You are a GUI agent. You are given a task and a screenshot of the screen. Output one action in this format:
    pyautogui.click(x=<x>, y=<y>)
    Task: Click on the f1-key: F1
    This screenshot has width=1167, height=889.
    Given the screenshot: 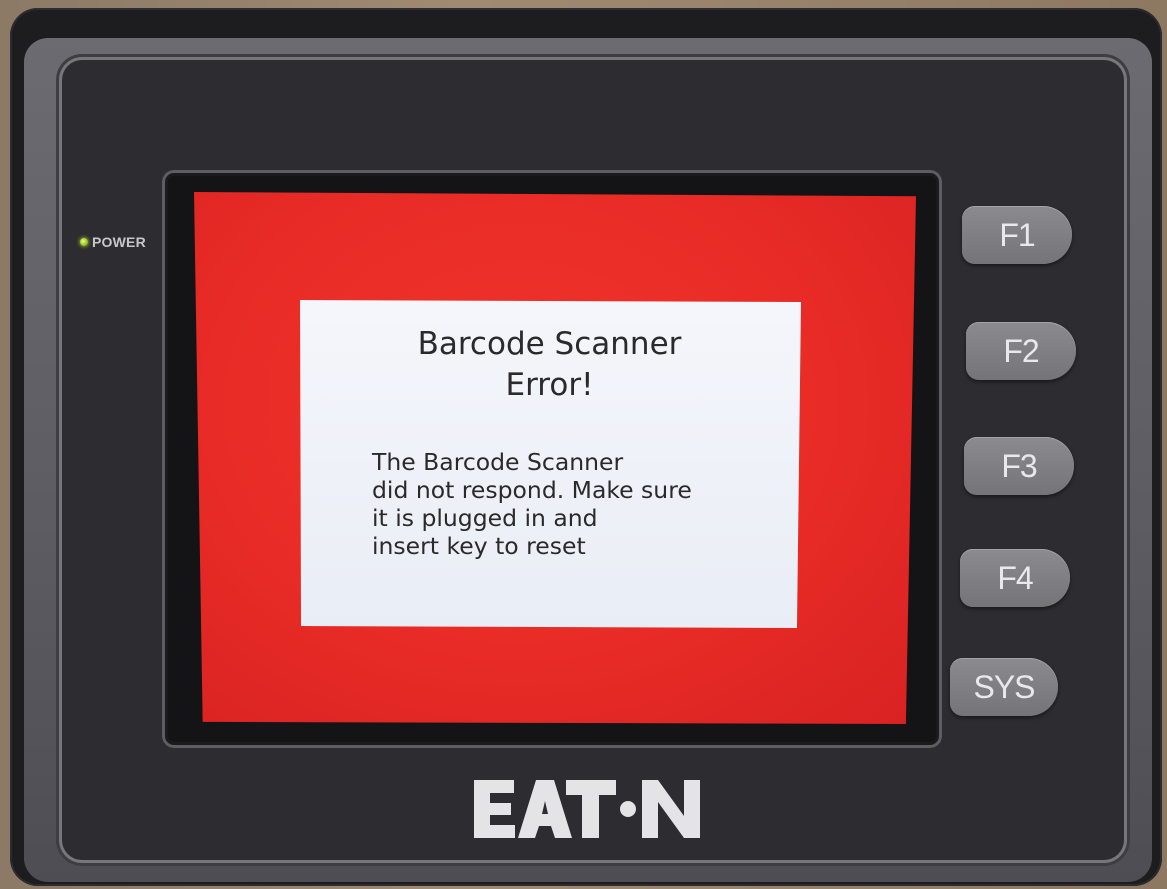 What is the action you would take?
    pyautogui.click(x=1017, y=235)
    